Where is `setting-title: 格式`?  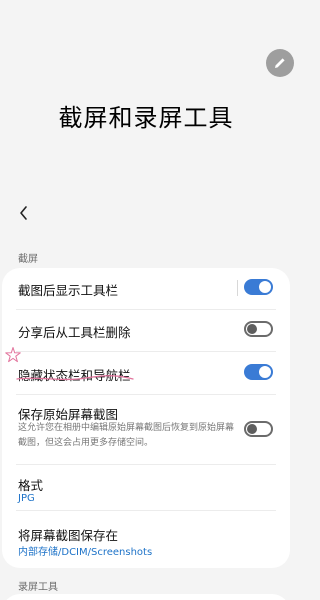 setting-title: 格式 is located at coordinates (31, 485).